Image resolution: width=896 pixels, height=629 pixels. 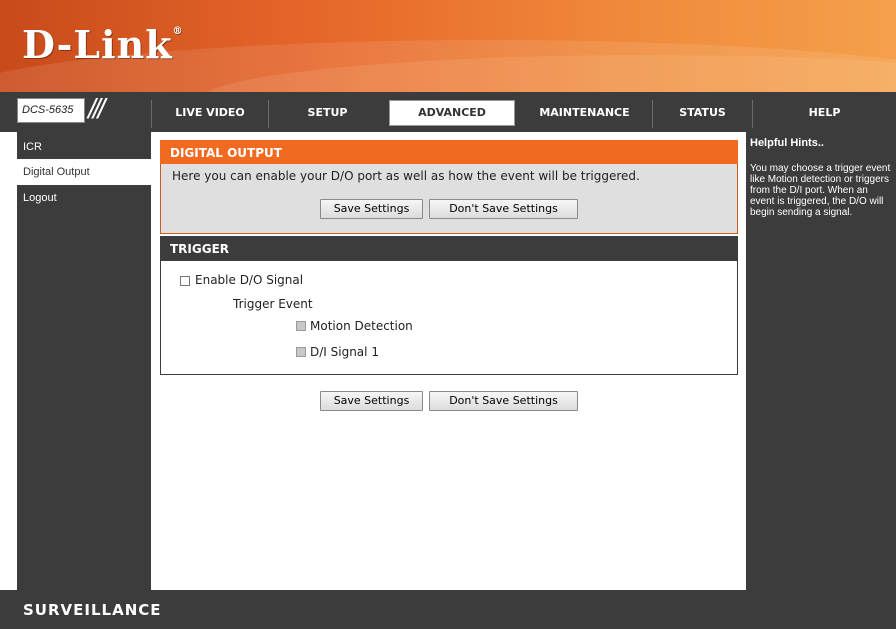 I want to click on tab-advanced: ADVANCED, so click(x=452, y=113).